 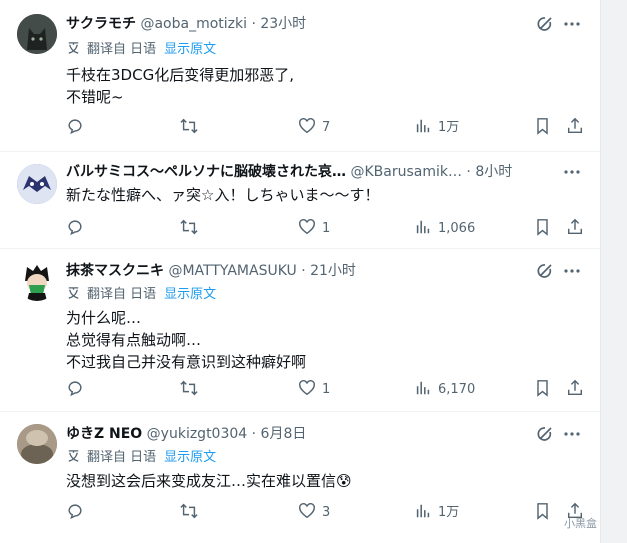 What do you see at coordinates (115, 271) in the screenshot?
I see `display-name: 抹茶マスクニキ` at bounding box center [115, 271].